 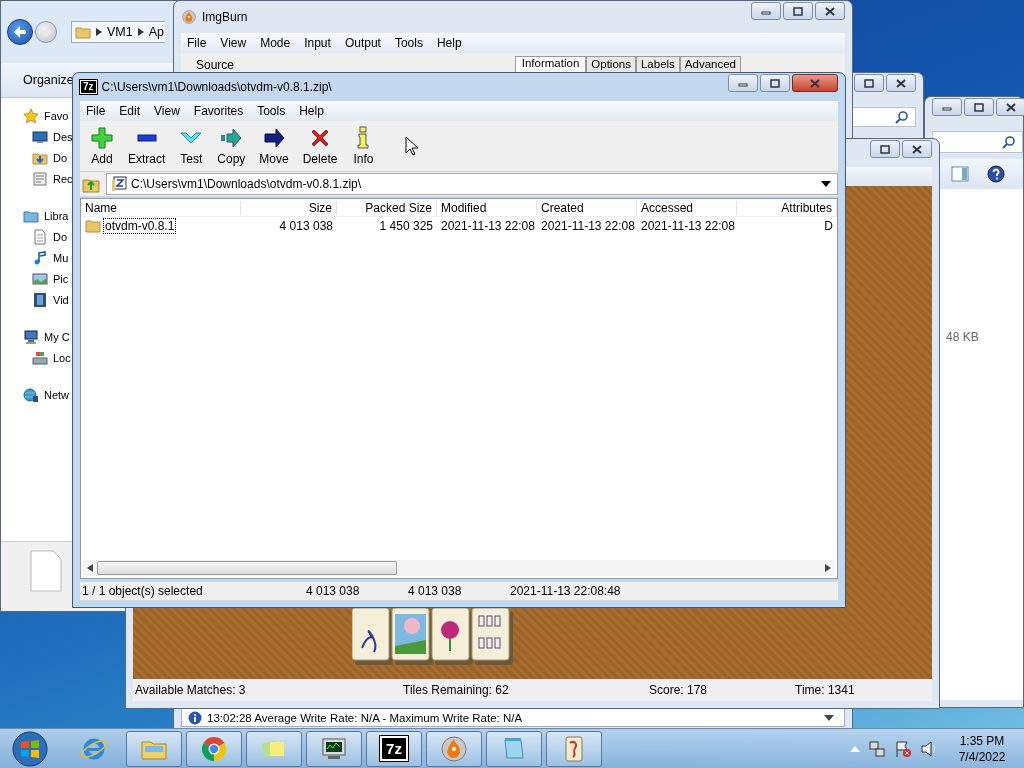 What do you see at coordinates (488, 226) in the screenshot?
I see `table-cell: 2021-11-13 22:08` at bounding box center [488, 226].